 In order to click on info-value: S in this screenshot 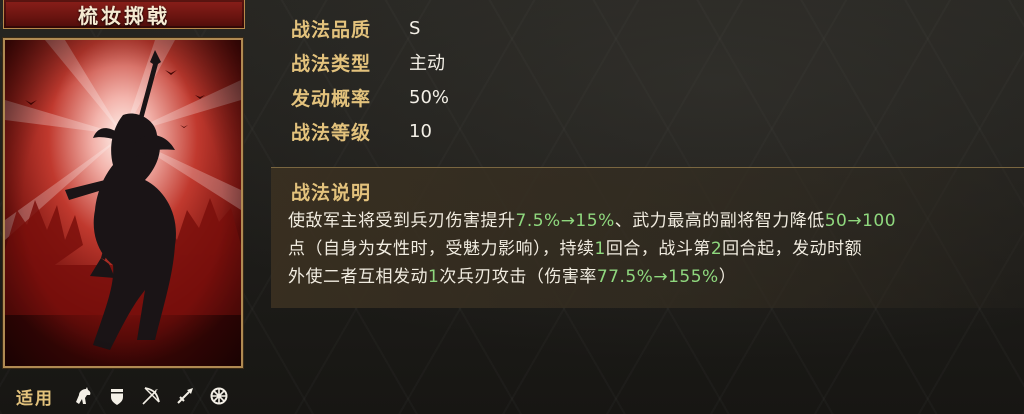, I will do `click(415, 28)`.